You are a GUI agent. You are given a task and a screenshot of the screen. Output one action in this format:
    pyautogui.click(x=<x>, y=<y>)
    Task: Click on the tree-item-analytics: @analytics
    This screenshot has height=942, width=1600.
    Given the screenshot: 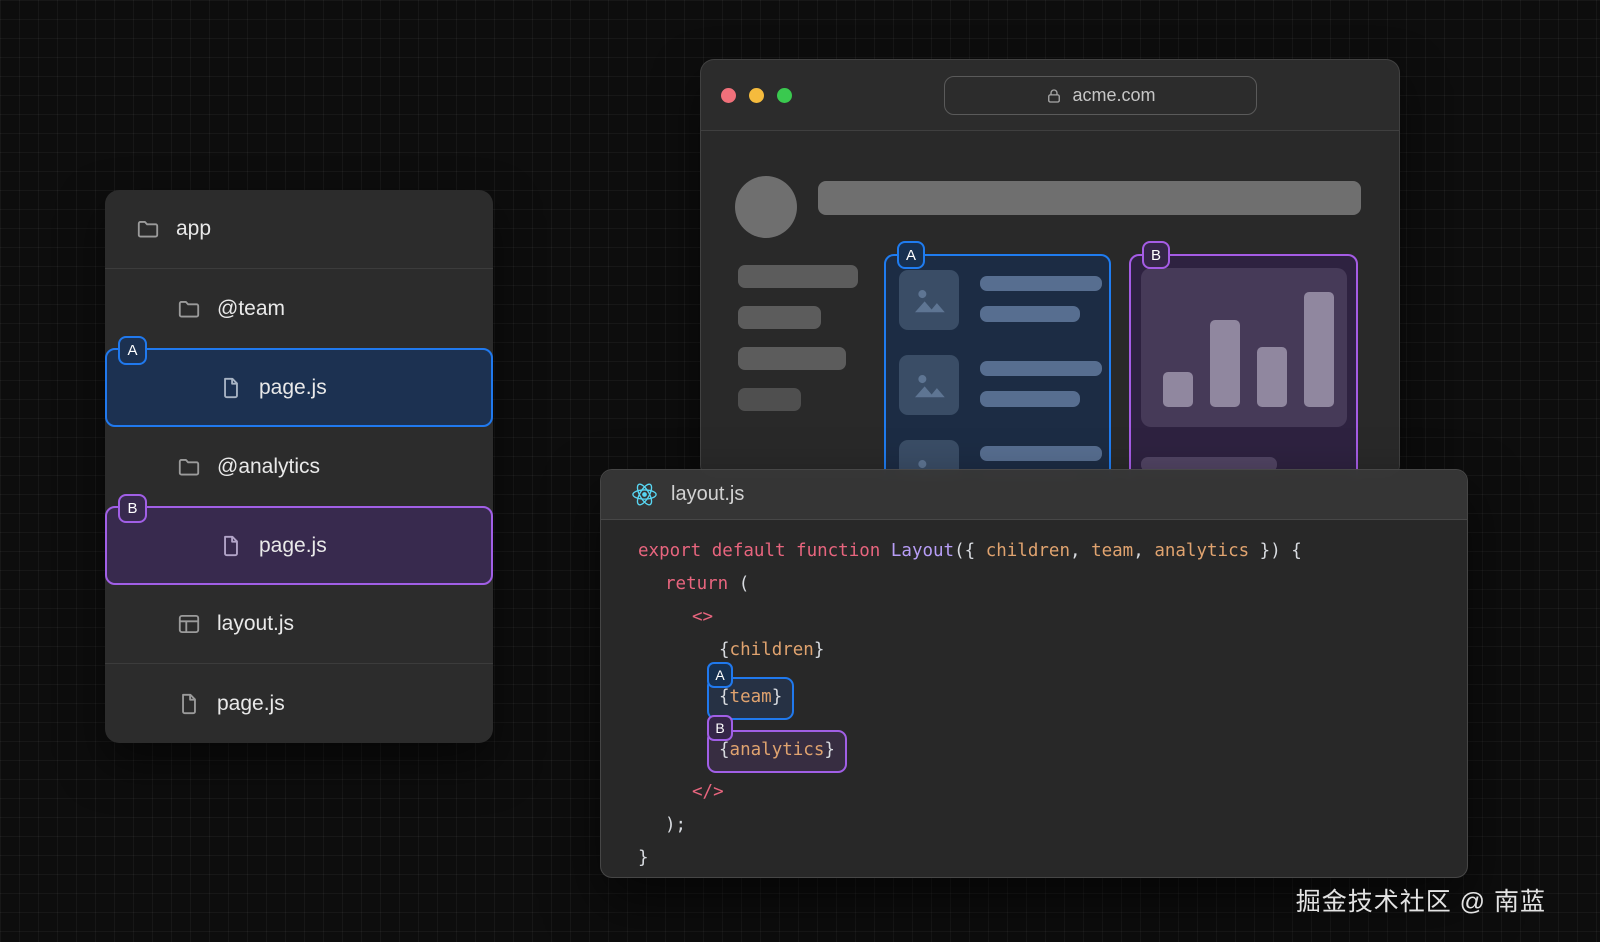 What is the action you would take?
    pyautogui.click(x=299, y=466)
    